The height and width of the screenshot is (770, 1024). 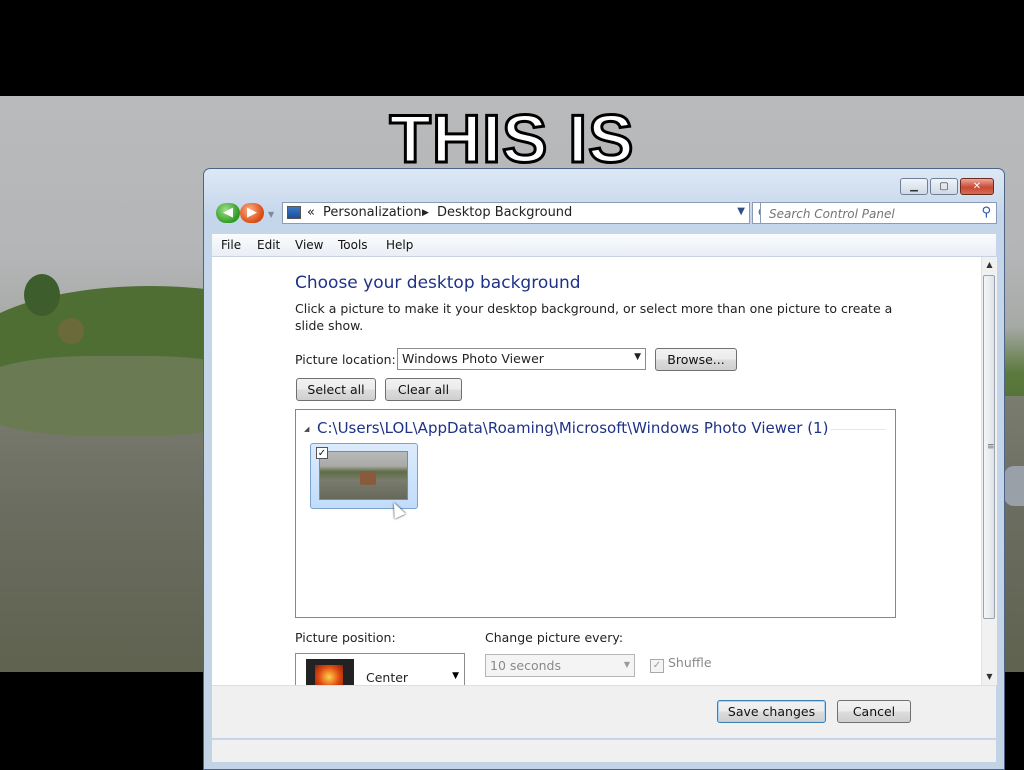 I want to click on breadcrumb-overflow: «, so click(x=311, y=212).